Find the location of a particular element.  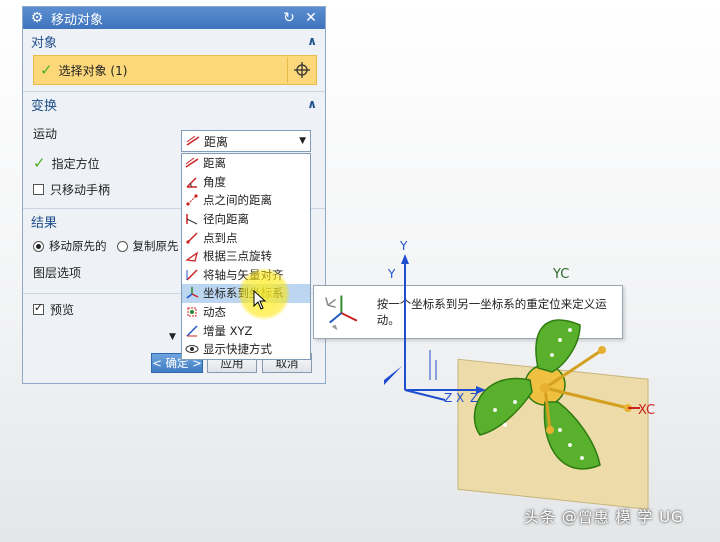

delta-xyz-icon is located at coordinates (192, 331).